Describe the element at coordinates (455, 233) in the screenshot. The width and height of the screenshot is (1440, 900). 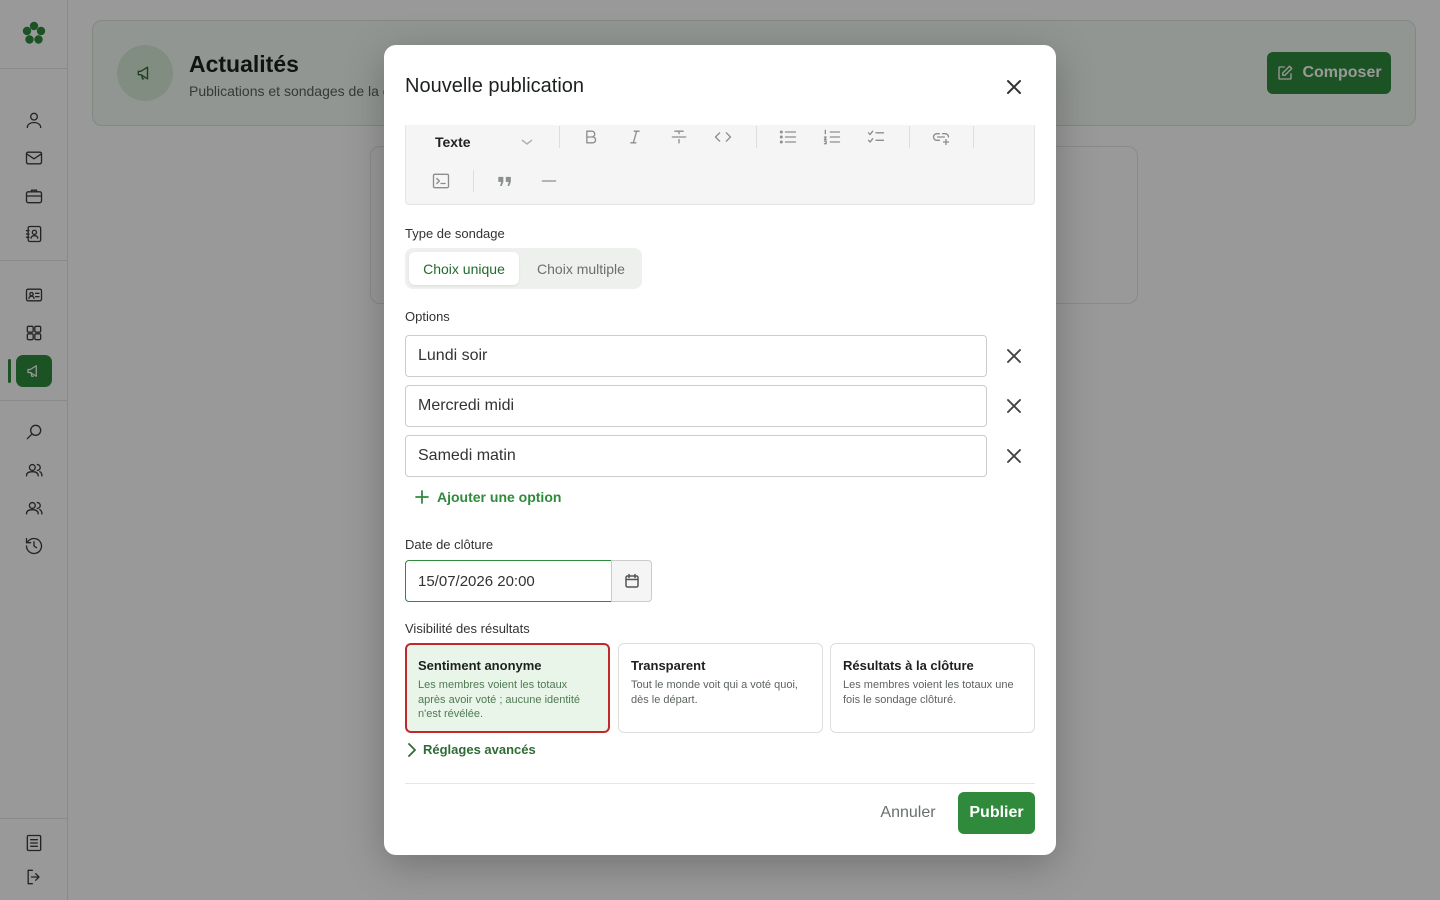
I see `poll-type-label: Type de sondage` at that location.